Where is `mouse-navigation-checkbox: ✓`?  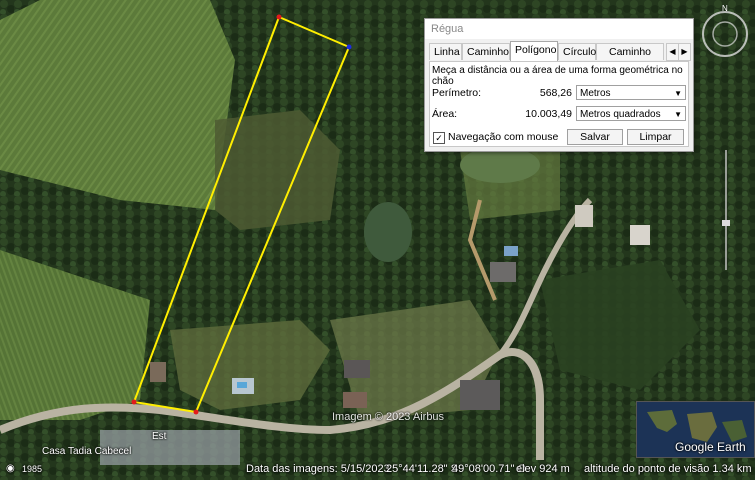 mouse-navigation-checkbox: ✓ is located at coordinates (439, 138).